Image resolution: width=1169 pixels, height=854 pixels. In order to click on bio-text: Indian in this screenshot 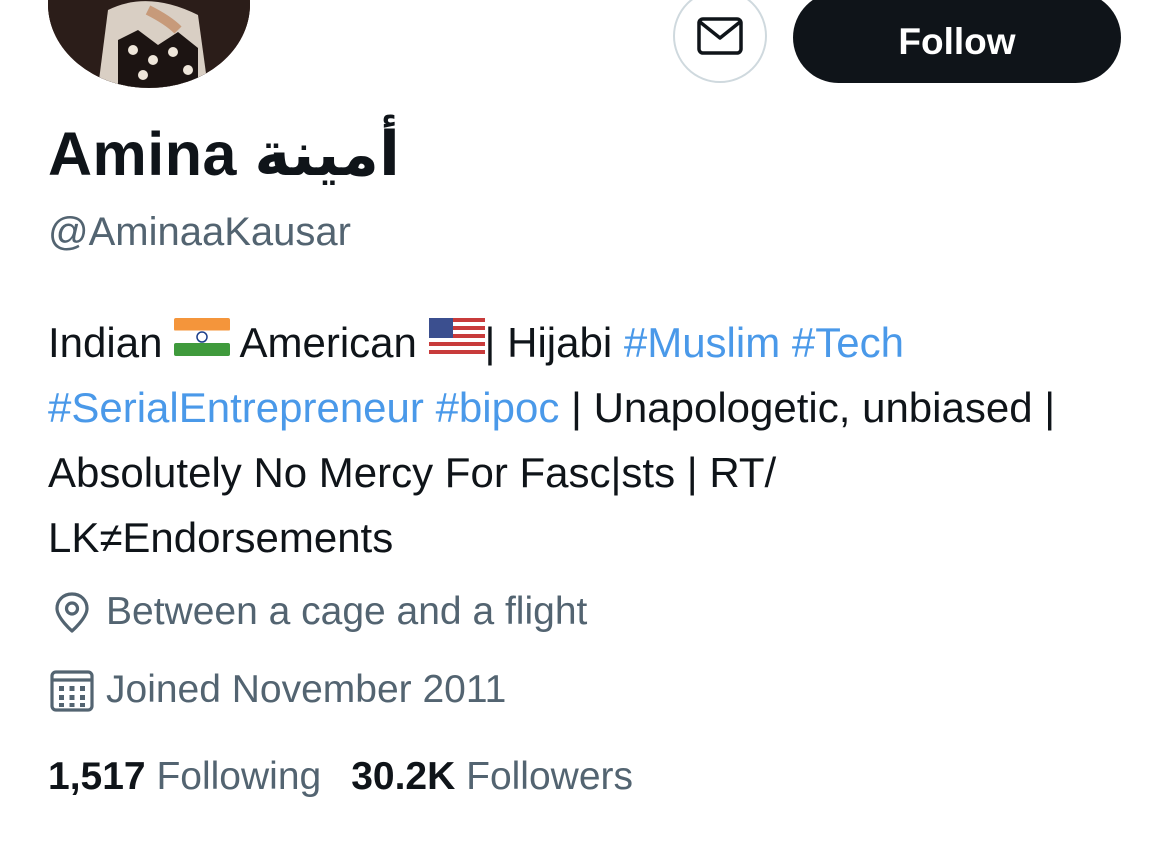, I will do `click(105, 342)`.